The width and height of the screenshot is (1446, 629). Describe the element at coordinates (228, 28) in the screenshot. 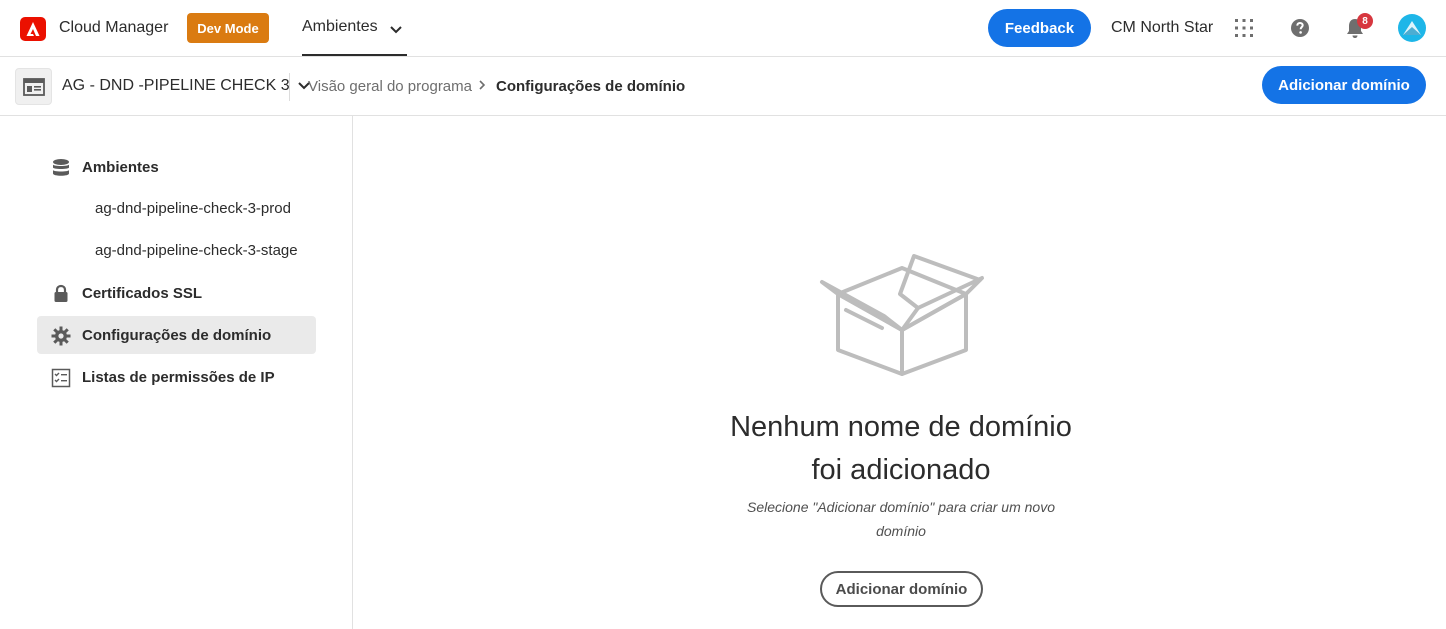

I see `dev-mode-badge: Dev Mode` at that location.